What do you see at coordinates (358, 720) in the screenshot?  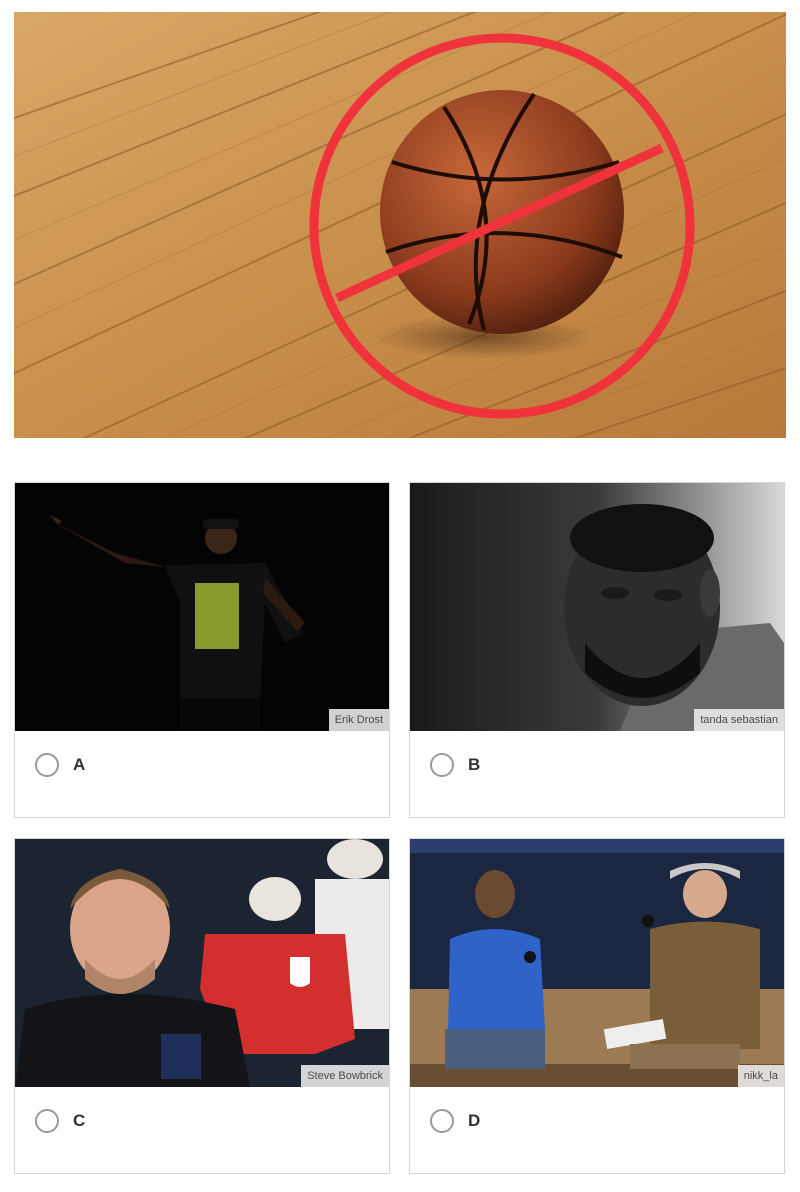 I see `photo-credit: Erik Drost` at bounding box center [358, 720].